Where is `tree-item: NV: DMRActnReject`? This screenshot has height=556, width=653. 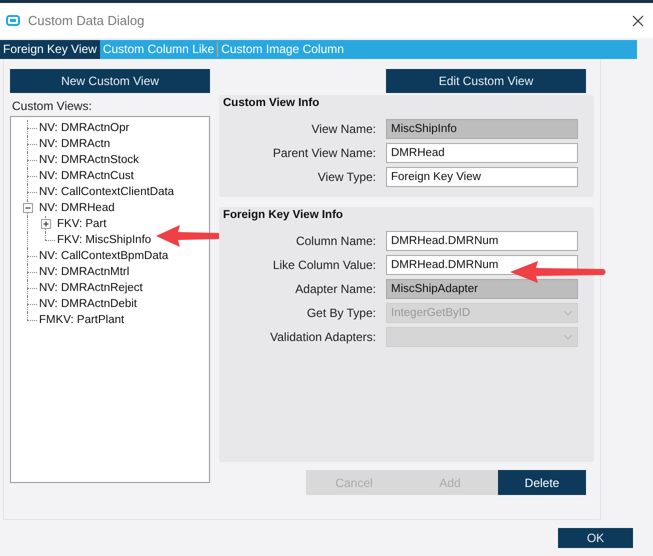
tree-item: NV: DMRActnReject is located at coordinates (91, 288).